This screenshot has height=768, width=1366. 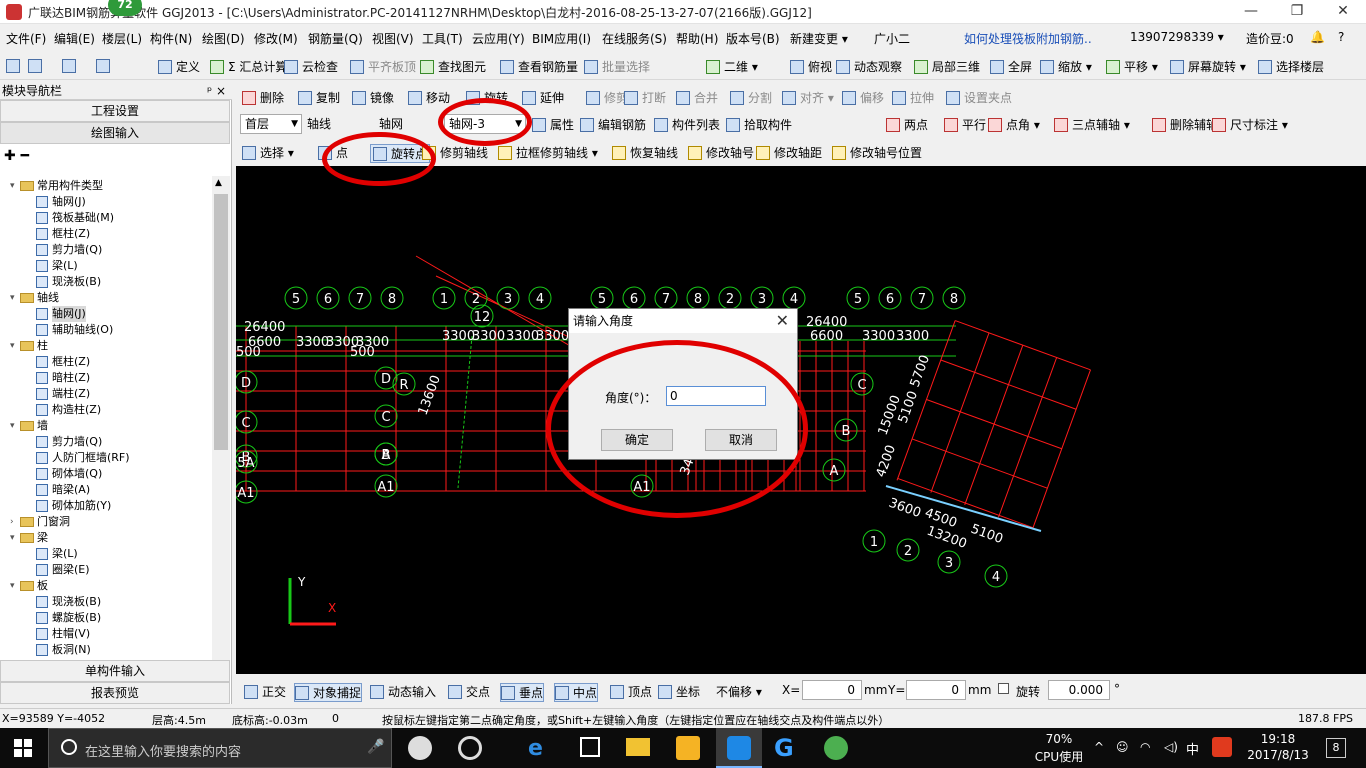 I want to click on menu-item-16: 如何处理筏板附加钢筋.., so click(x=1028, y=38).